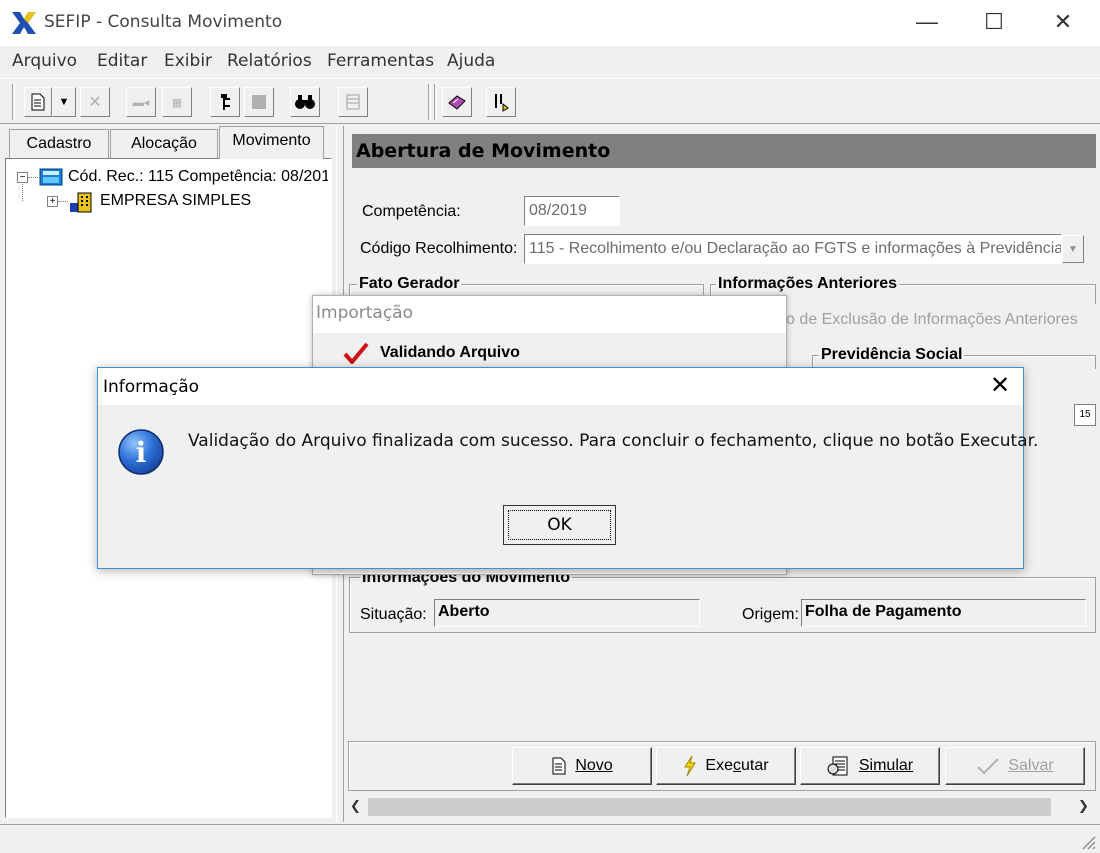  I want to click on company-building-icon, so click(81, 202).